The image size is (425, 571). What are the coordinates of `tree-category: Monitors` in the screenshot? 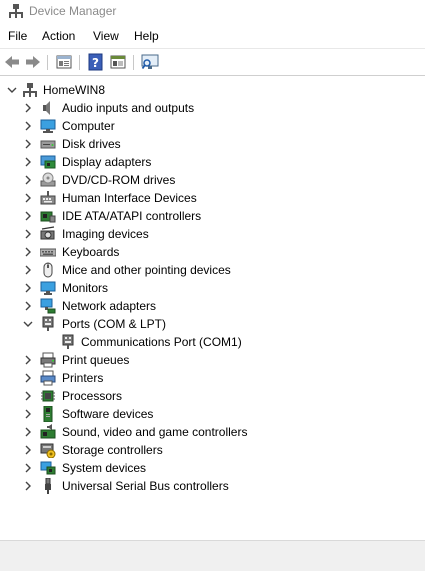 It's located at (212, 288).